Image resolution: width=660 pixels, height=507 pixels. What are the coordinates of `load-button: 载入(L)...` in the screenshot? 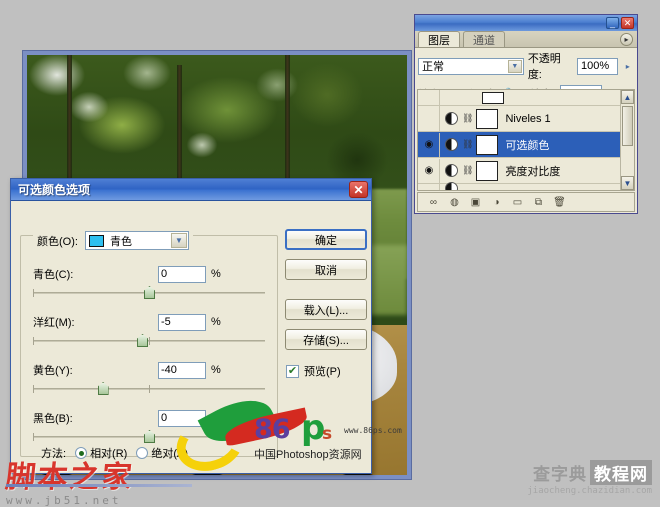 It's located at (326, 309).